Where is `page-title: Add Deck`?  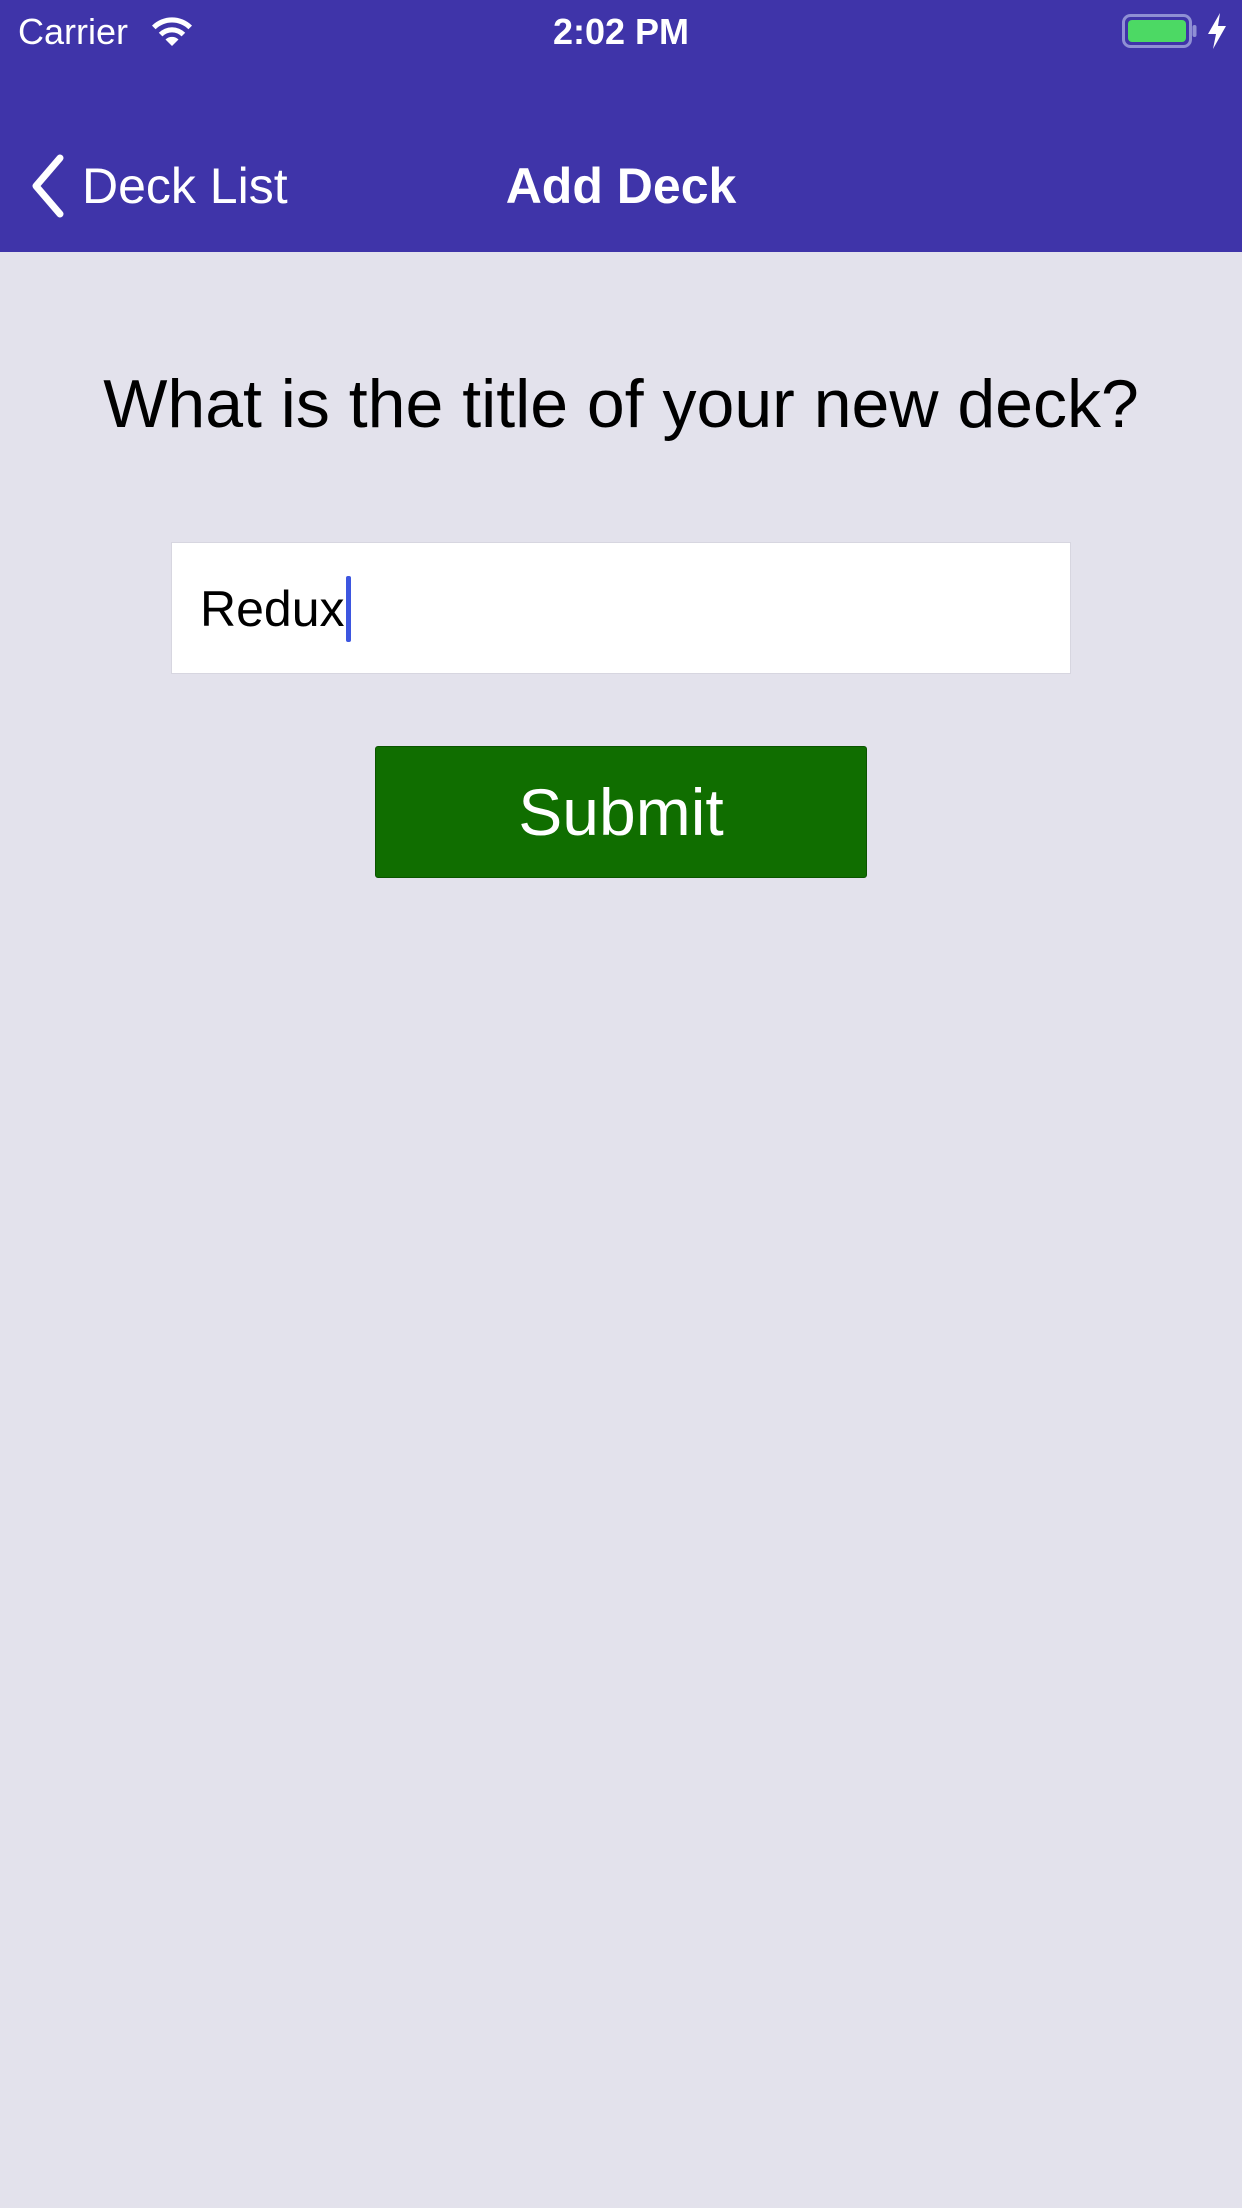
page-title: Add Deck is located at coordinates (621, 186).